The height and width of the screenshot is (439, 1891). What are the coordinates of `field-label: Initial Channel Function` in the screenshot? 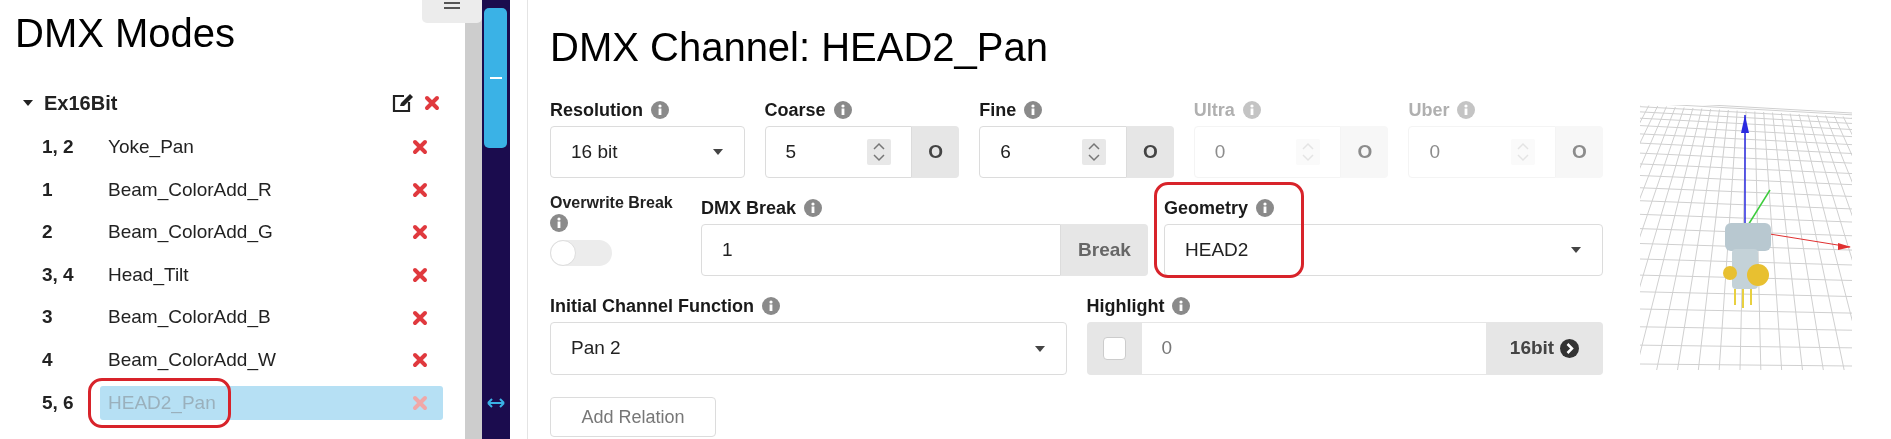 It's located at (652, 306).